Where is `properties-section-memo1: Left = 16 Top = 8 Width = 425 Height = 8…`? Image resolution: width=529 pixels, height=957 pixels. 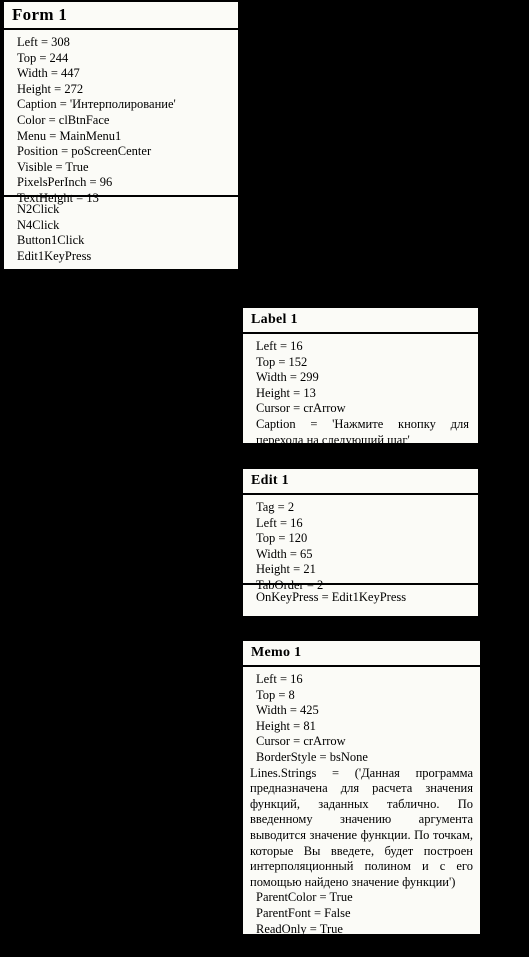
properties-section-memo1: Left = 16 Top = 8 Width = 425 Height = 8… is located at coordinates (361, 801).